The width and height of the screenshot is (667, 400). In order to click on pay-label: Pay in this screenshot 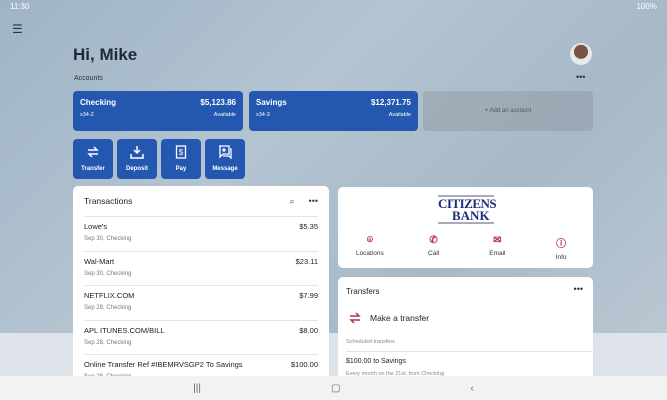, I will do `click(181, 169)`.